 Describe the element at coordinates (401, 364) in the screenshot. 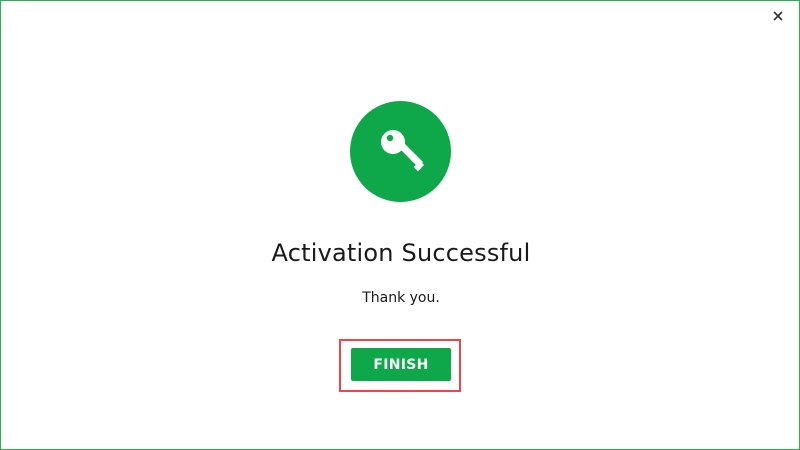

I see `finish-button: FINISH` at that location.